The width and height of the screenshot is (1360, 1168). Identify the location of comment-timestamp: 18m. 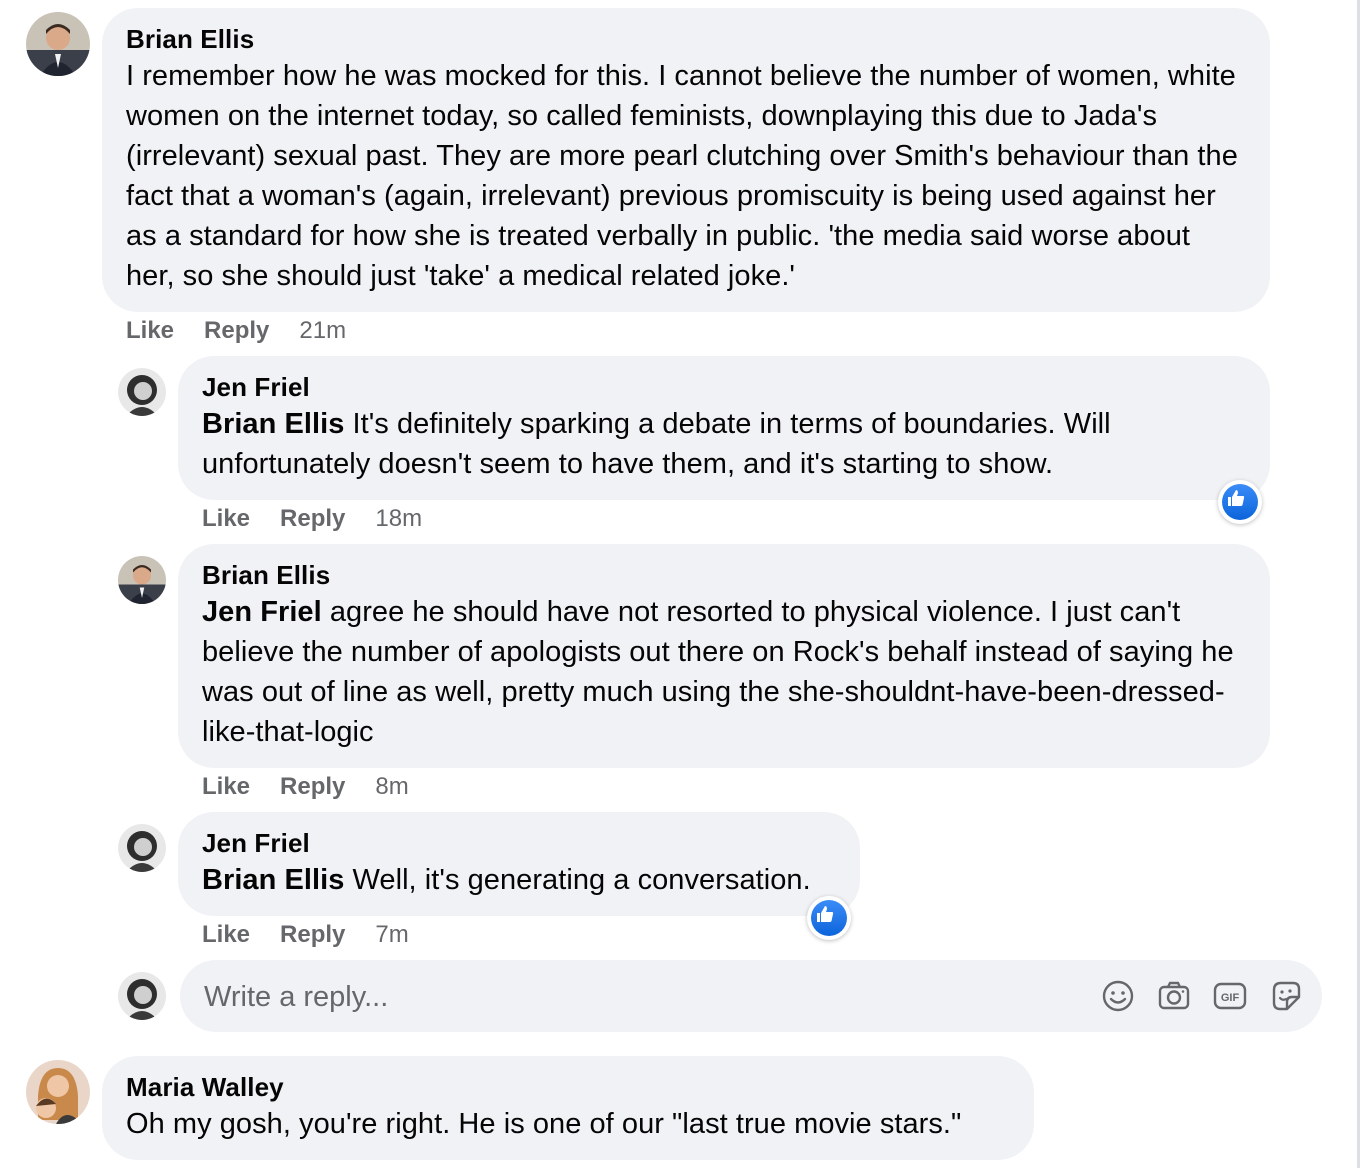
(398, 518).